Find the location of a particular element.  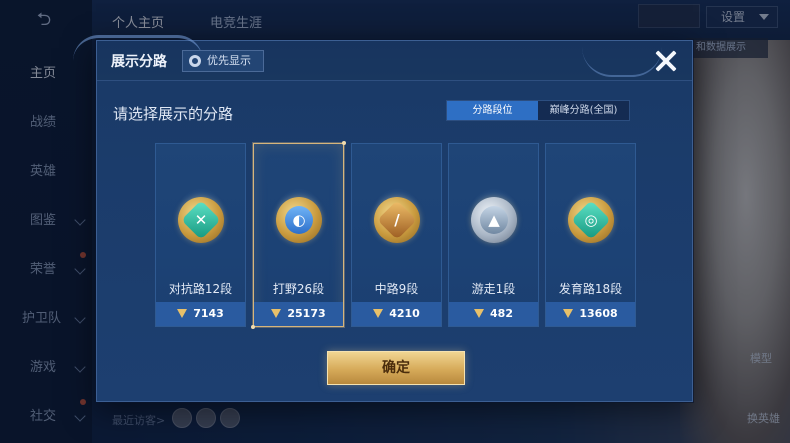

medal-glyph: ◎ is located at coordinates (591, 220).